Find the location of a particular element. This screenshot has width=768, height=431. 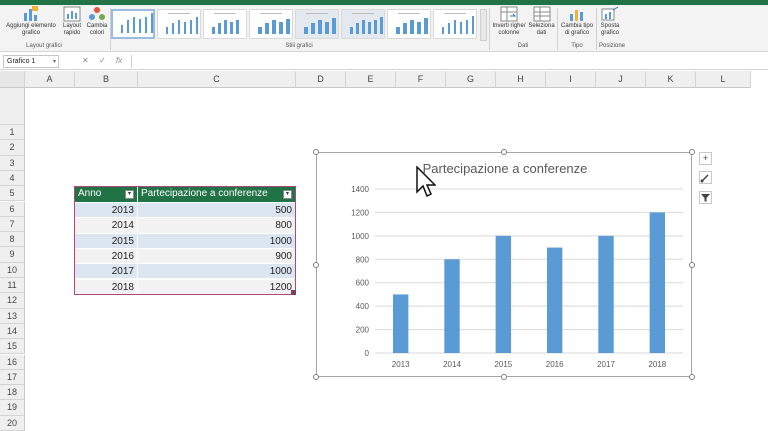

row-header: 6 is located at coordinates (12, 209).